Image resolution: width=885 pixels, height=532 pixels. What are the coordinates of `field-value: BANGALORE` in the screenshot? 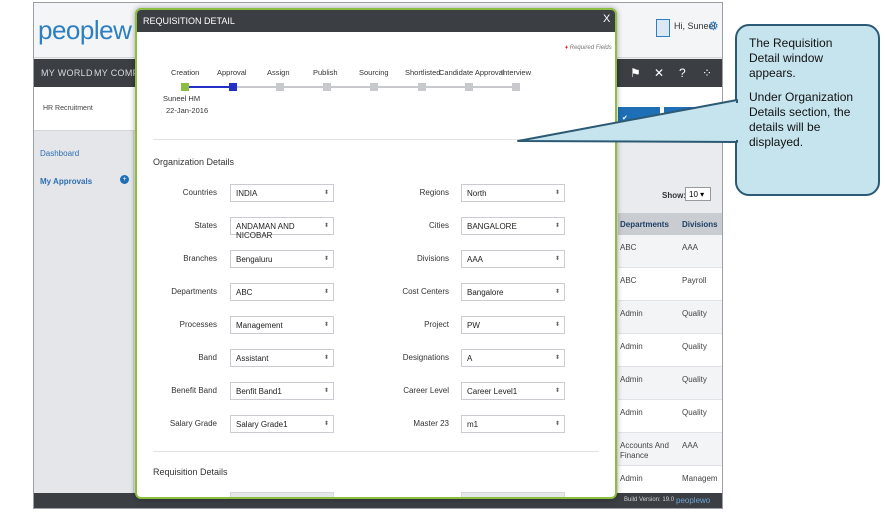 It's located at (492, 226).